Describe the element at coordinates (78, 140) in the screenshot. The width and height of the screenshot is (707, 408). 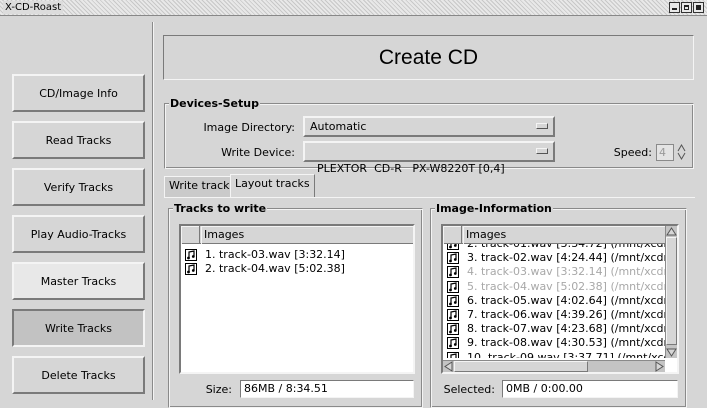
I see `read-tracks-button: Read Tracks` at that location.